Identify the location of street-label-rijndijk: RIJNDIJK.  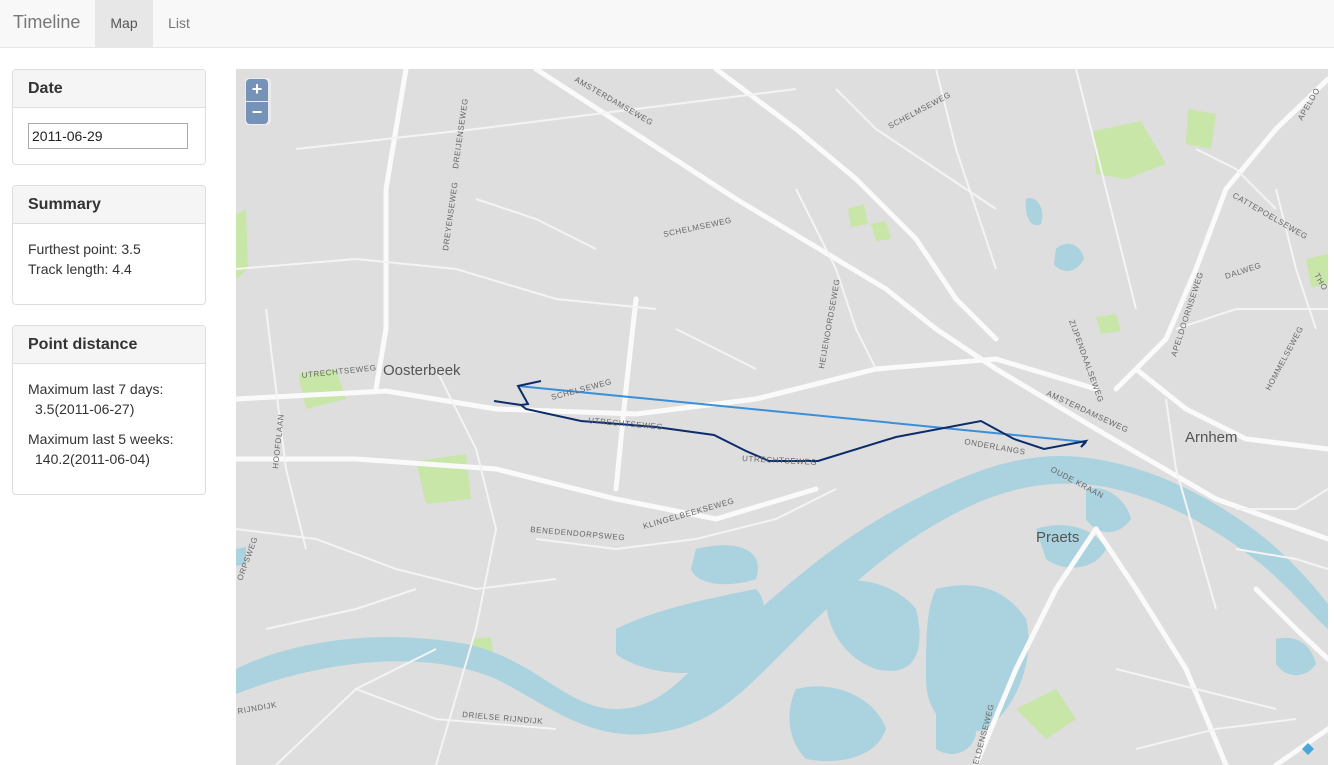
(257, 708).